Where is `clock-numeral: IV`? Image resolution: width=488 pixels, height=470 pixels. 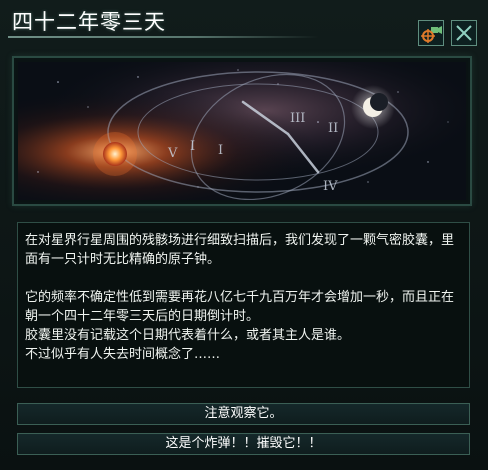 clock-numeral: IV is located at coordinates (330, 186).